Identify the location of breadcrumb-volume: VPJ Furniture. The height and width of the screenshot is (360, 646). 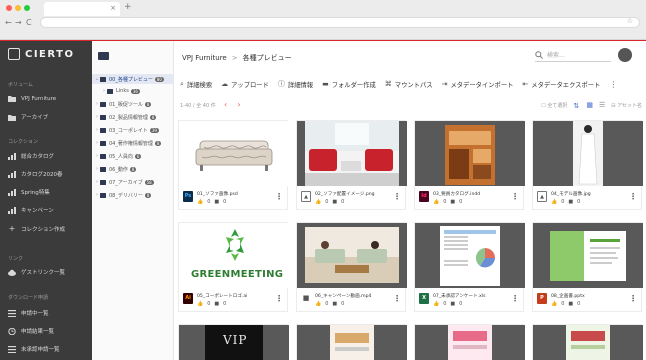
(204, 58).